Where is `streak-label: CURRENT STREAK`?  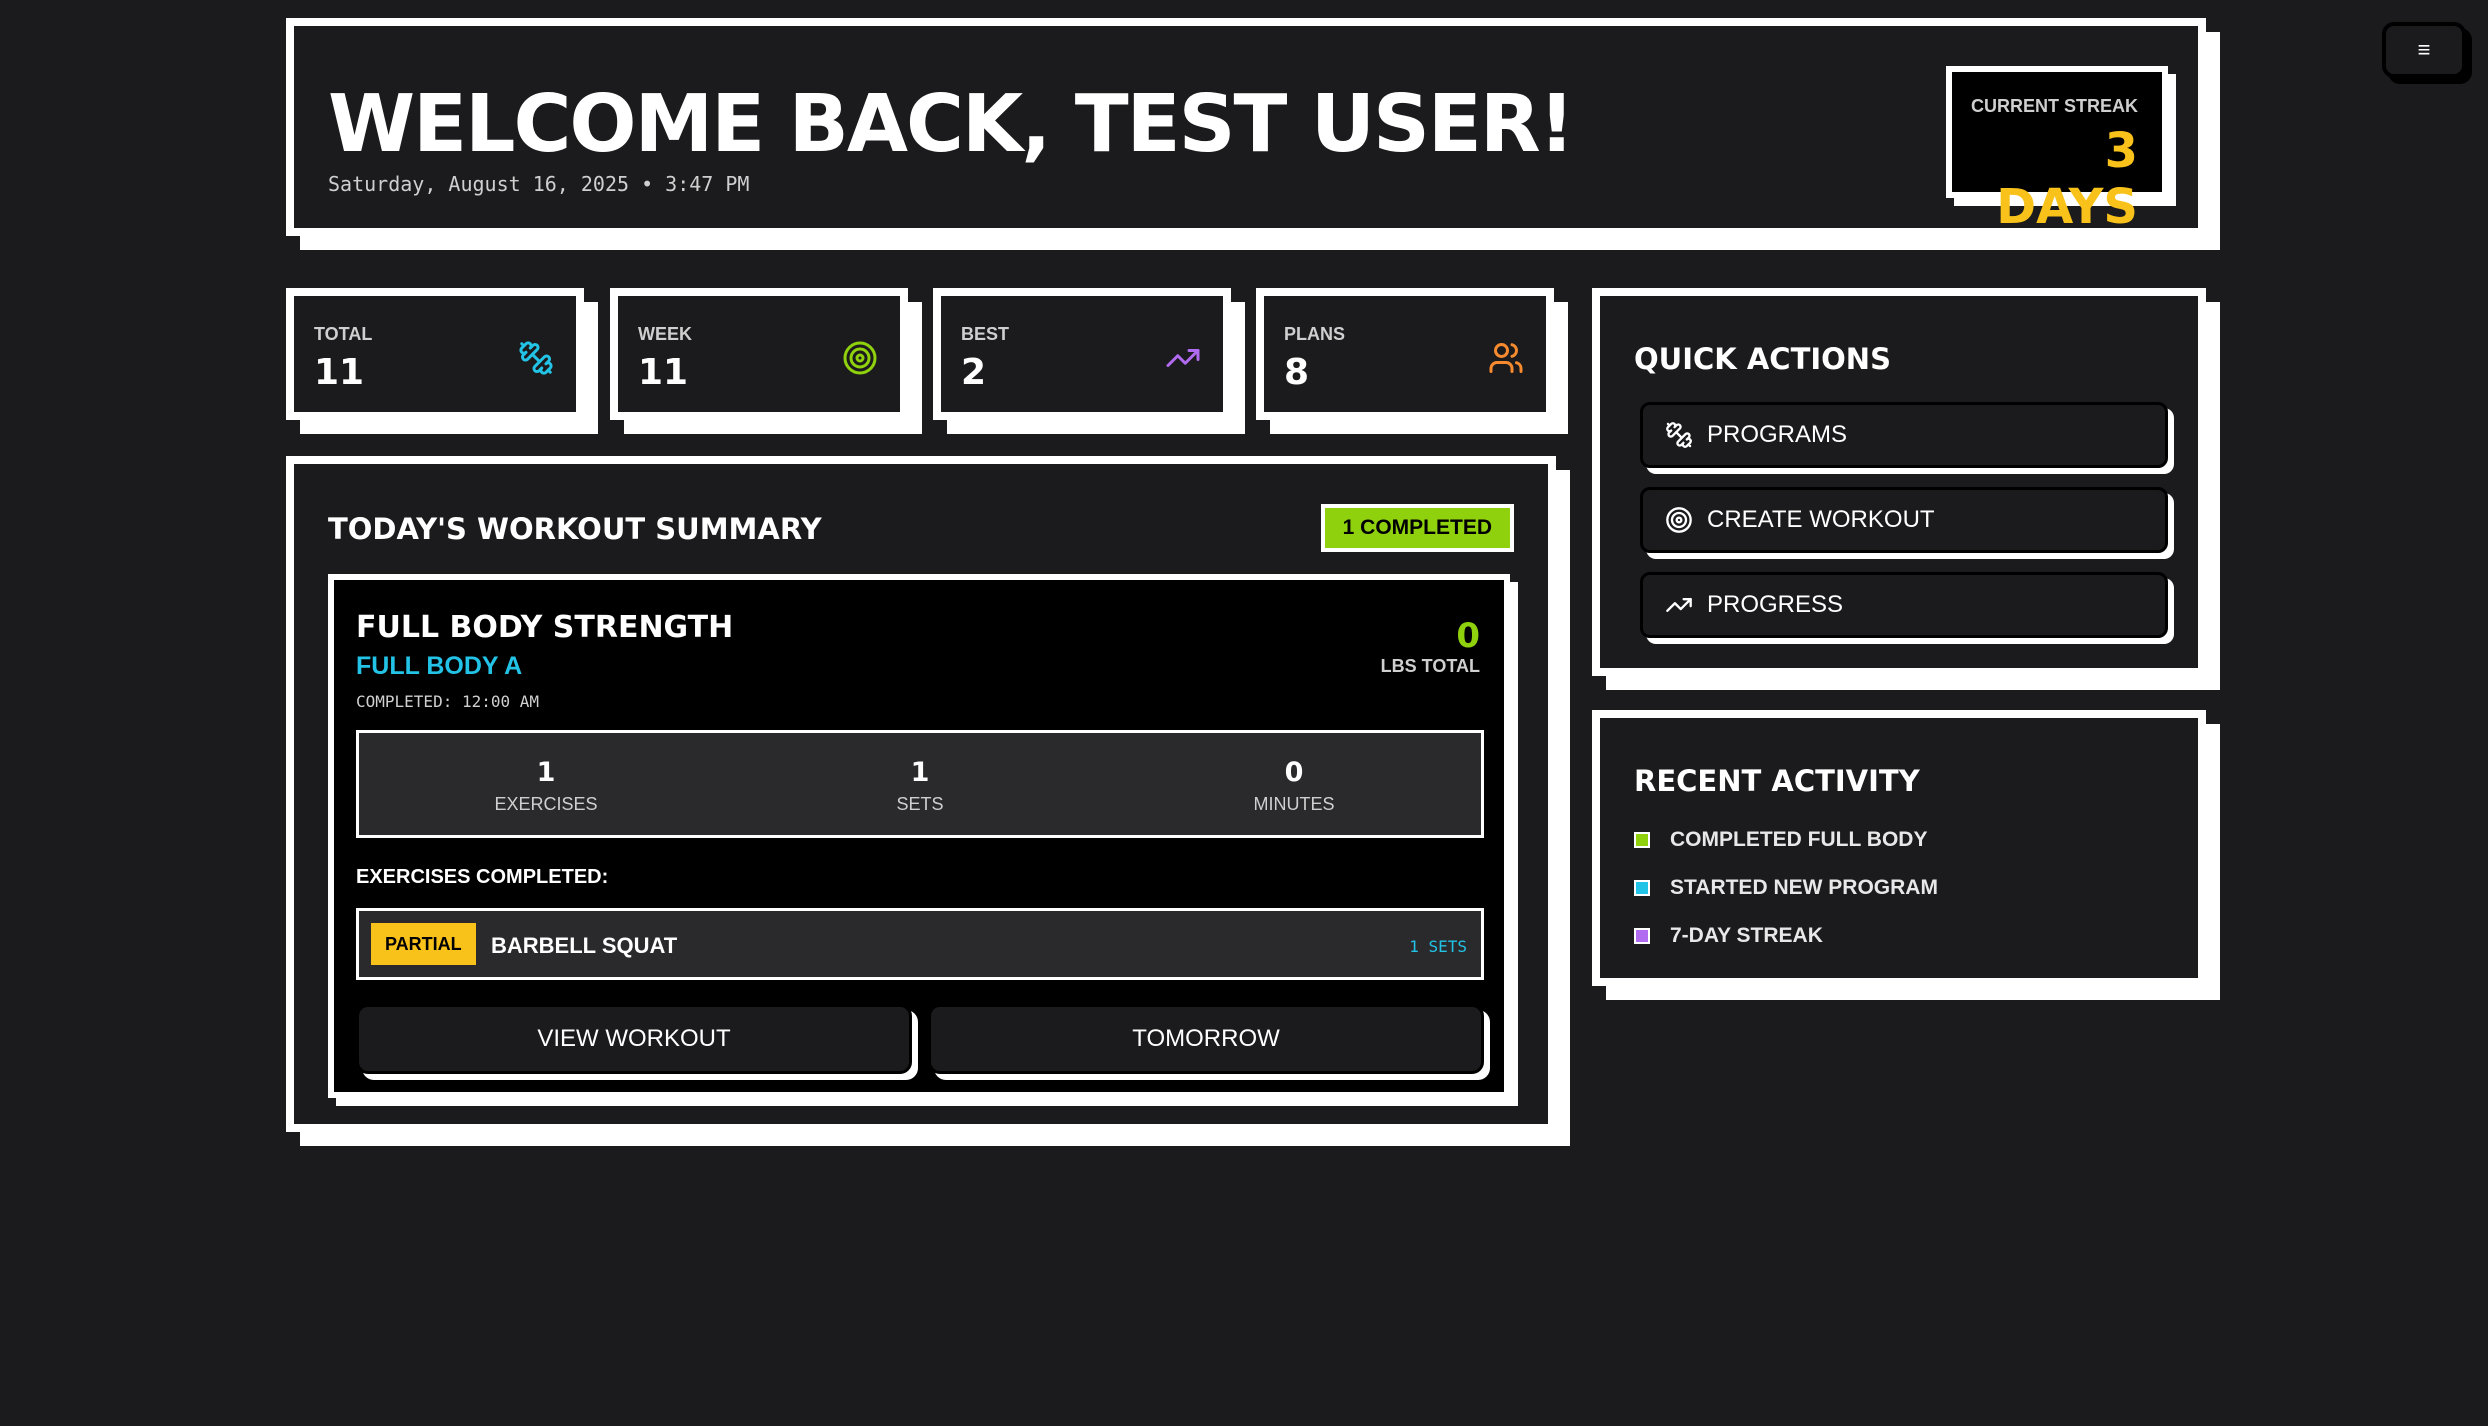 streak-label: CURRENT STREAK is located at coordinates (2054, 106).